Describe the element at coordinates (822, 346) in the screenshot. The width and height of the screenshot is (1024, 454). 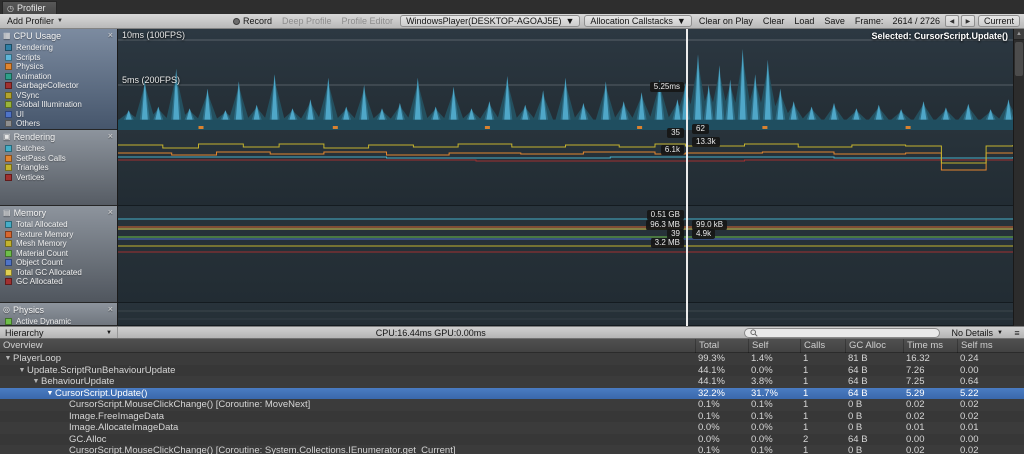
I see `column-header-calls: Calls` at that location.